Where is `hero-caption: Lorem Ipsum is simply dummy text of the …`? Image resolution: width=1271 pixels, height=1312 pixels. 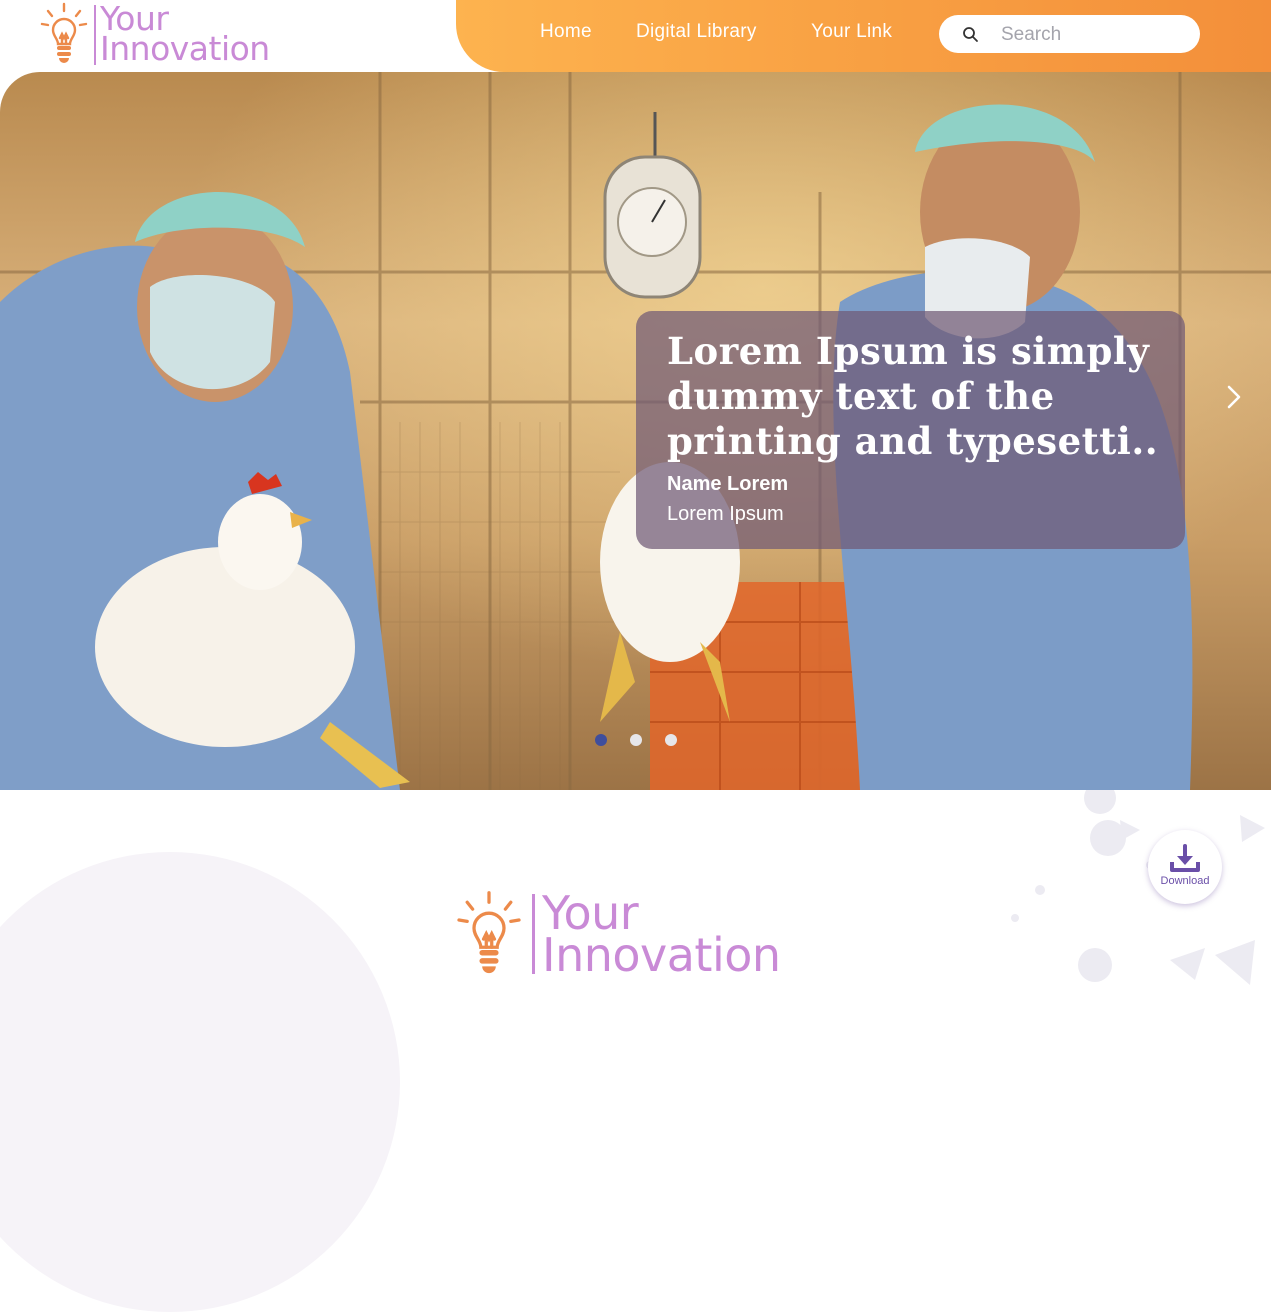
hero-caption: Lorem Ipsum is simply dummy text of the … is located at coordinates (910, 430).